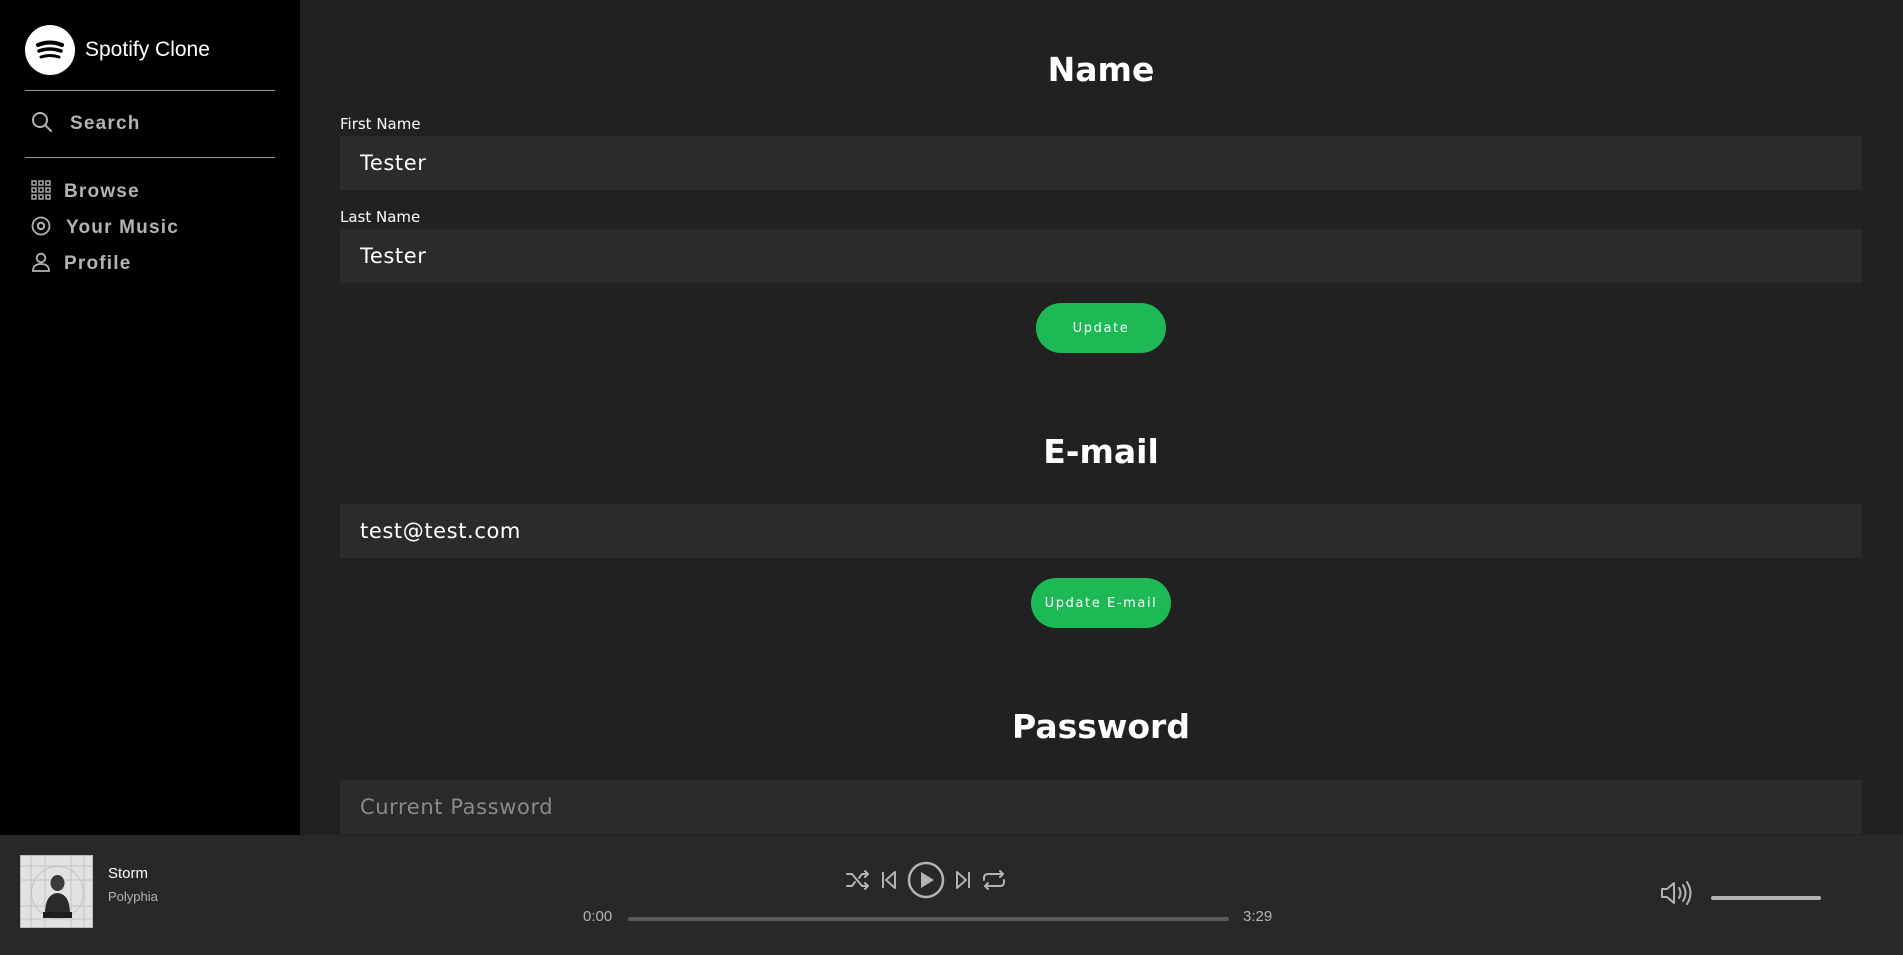 The image size is (1903, 955). Describe the element at coordinates (150, 192) in the screenshot. I see `sidebar-item-browse: Browse` at that location.